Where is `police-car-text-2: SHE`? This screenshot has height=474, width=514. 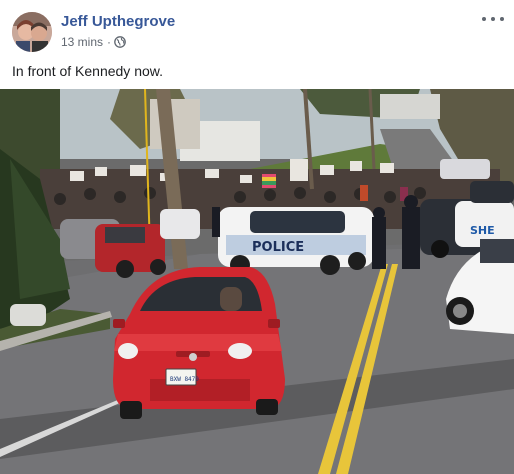 police-car-text-2: SHE is located at coordinates (482, 230).